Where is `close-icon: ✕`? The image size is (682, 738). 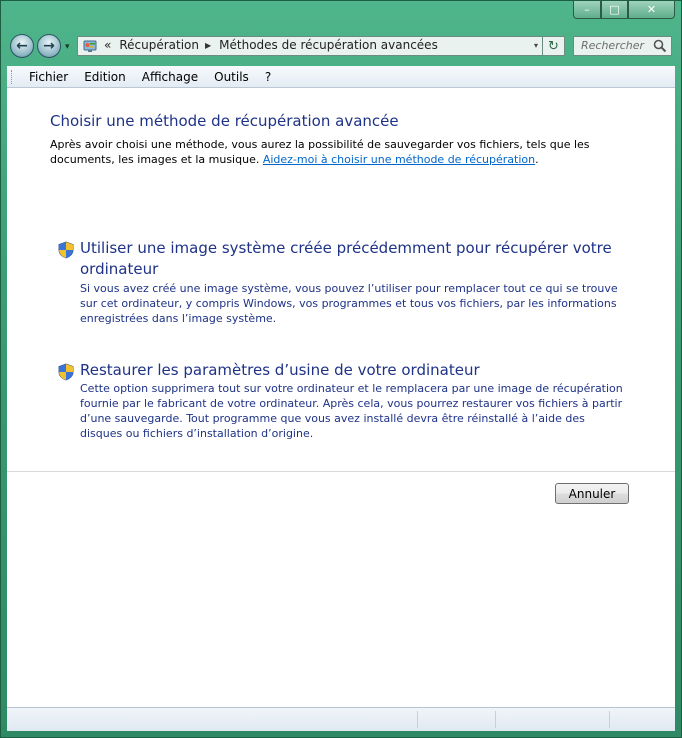 close-icon: ✕ is located at coordinates (651, 9).